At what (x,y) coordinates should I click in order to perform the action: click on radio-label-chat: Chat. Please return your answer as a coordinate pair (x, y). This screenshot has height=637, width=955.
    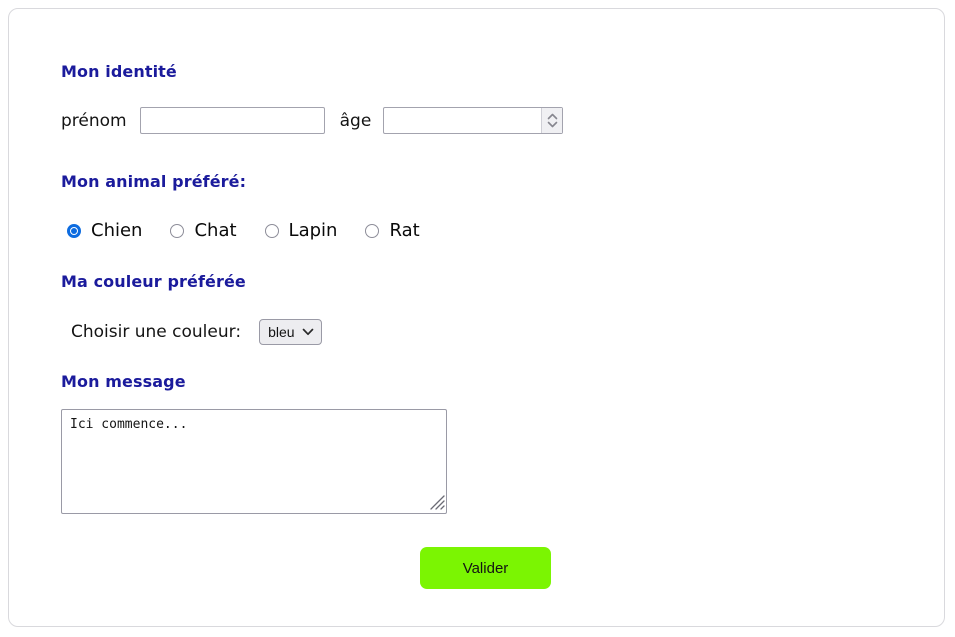
    Looking at the image, I should click on (215, 230).